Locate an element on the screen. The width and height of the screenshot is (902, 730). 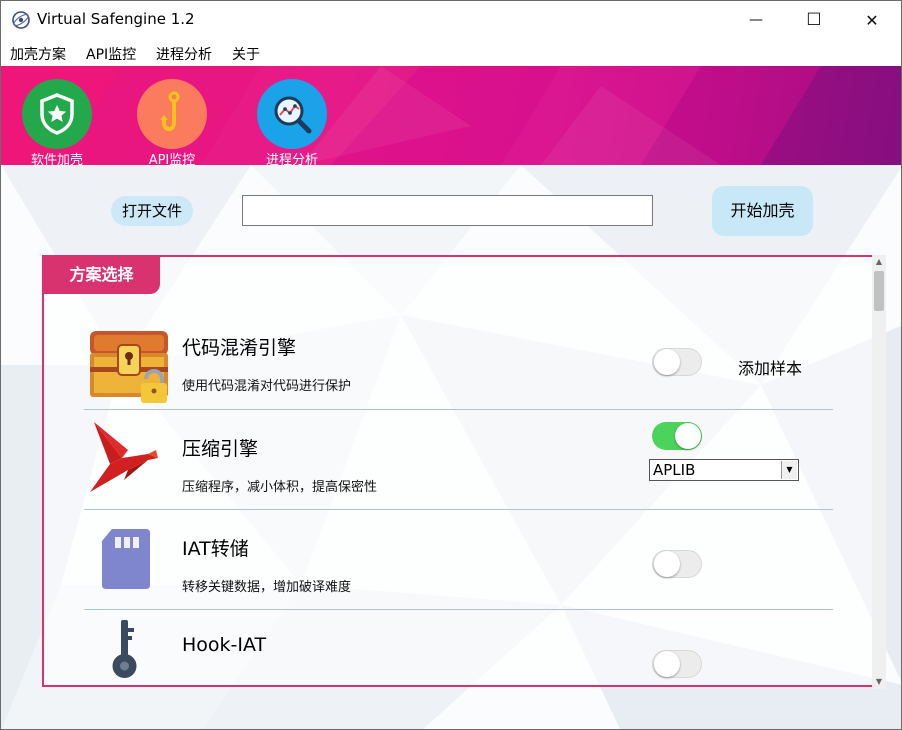
app-logo-icon is located at coordinates (21, 20).